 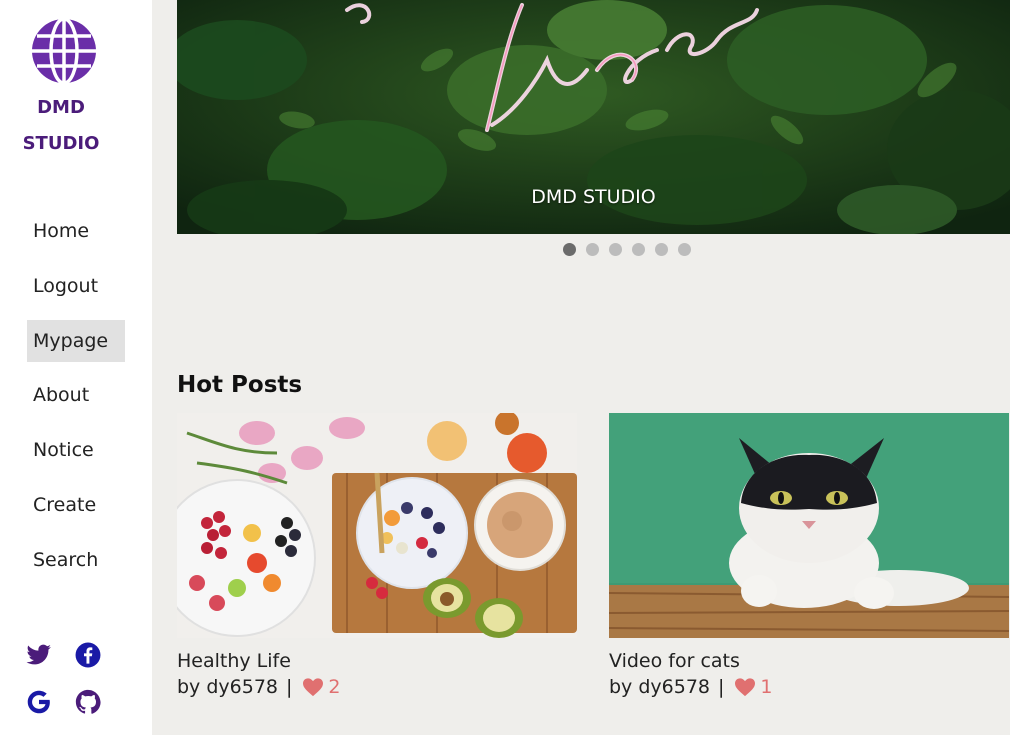 What do you see at coordinates (61, 143) in the screenshot?
I see `brand-name-line2: STUDIO` at bounding box center [61, 143].